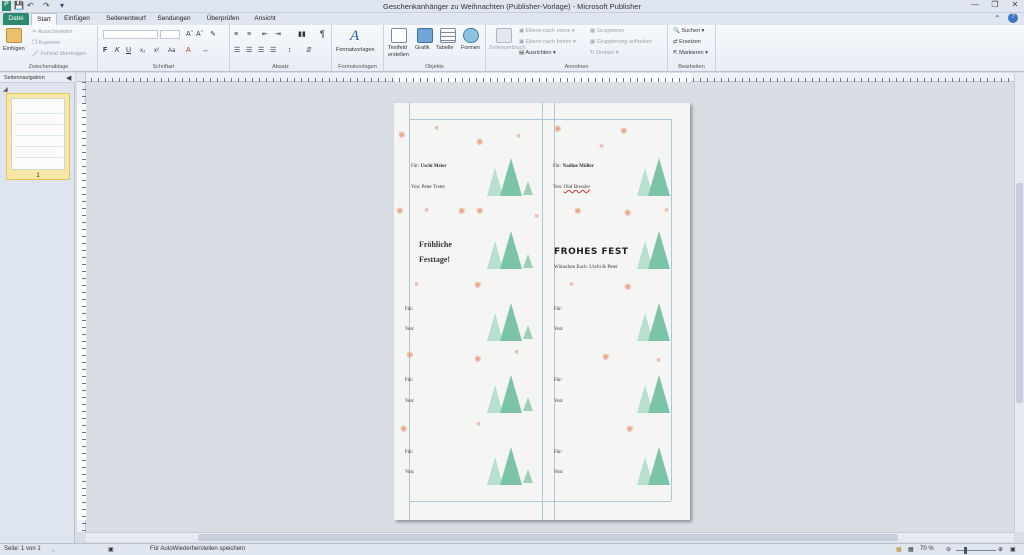 The height and width of the screenshot is (555, 1024). I want to click on page-thumbnail: 1, so click(38, 136).